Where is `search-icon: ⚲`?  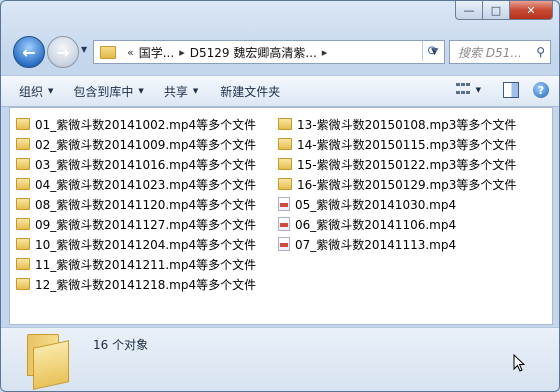 search-icon: ⚲ is located at coordinates (540, 52).